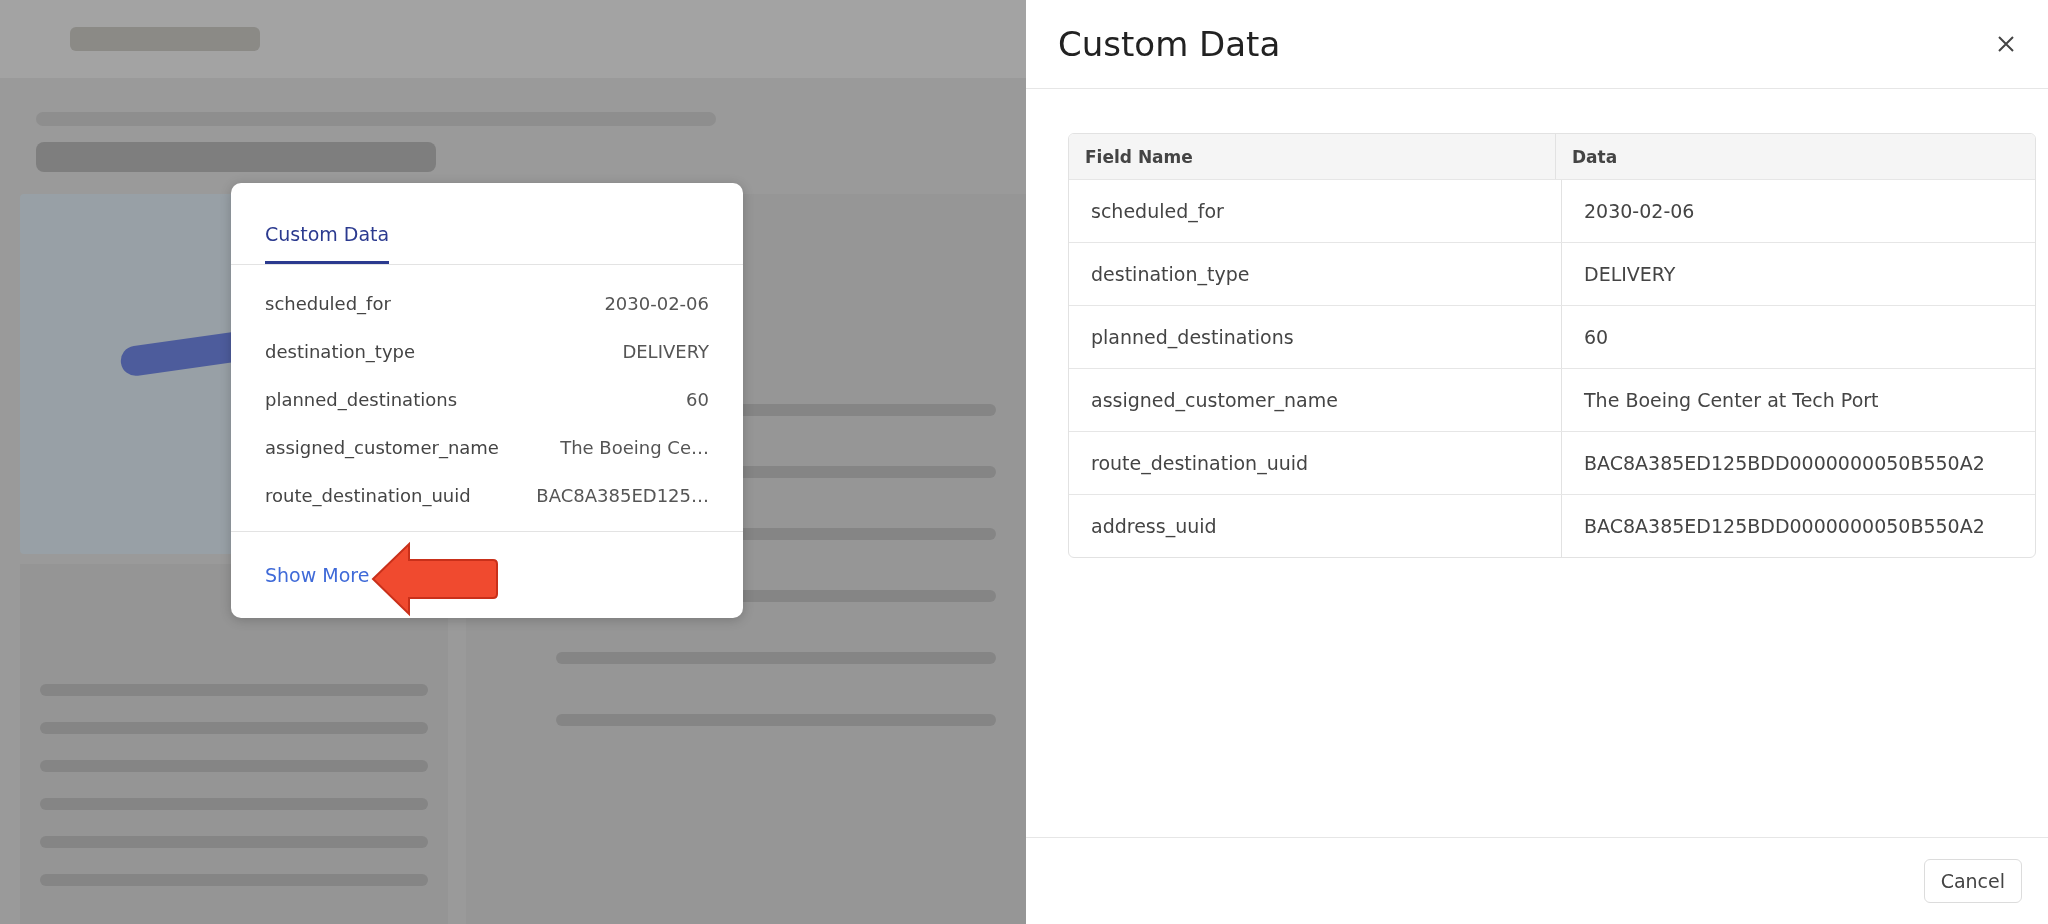  What do you see at coordinates (1731, 400) in the screenshot?
I see `table-cell-text: The Boeing Center at Tech Port` at bounding box center [1731, 400].